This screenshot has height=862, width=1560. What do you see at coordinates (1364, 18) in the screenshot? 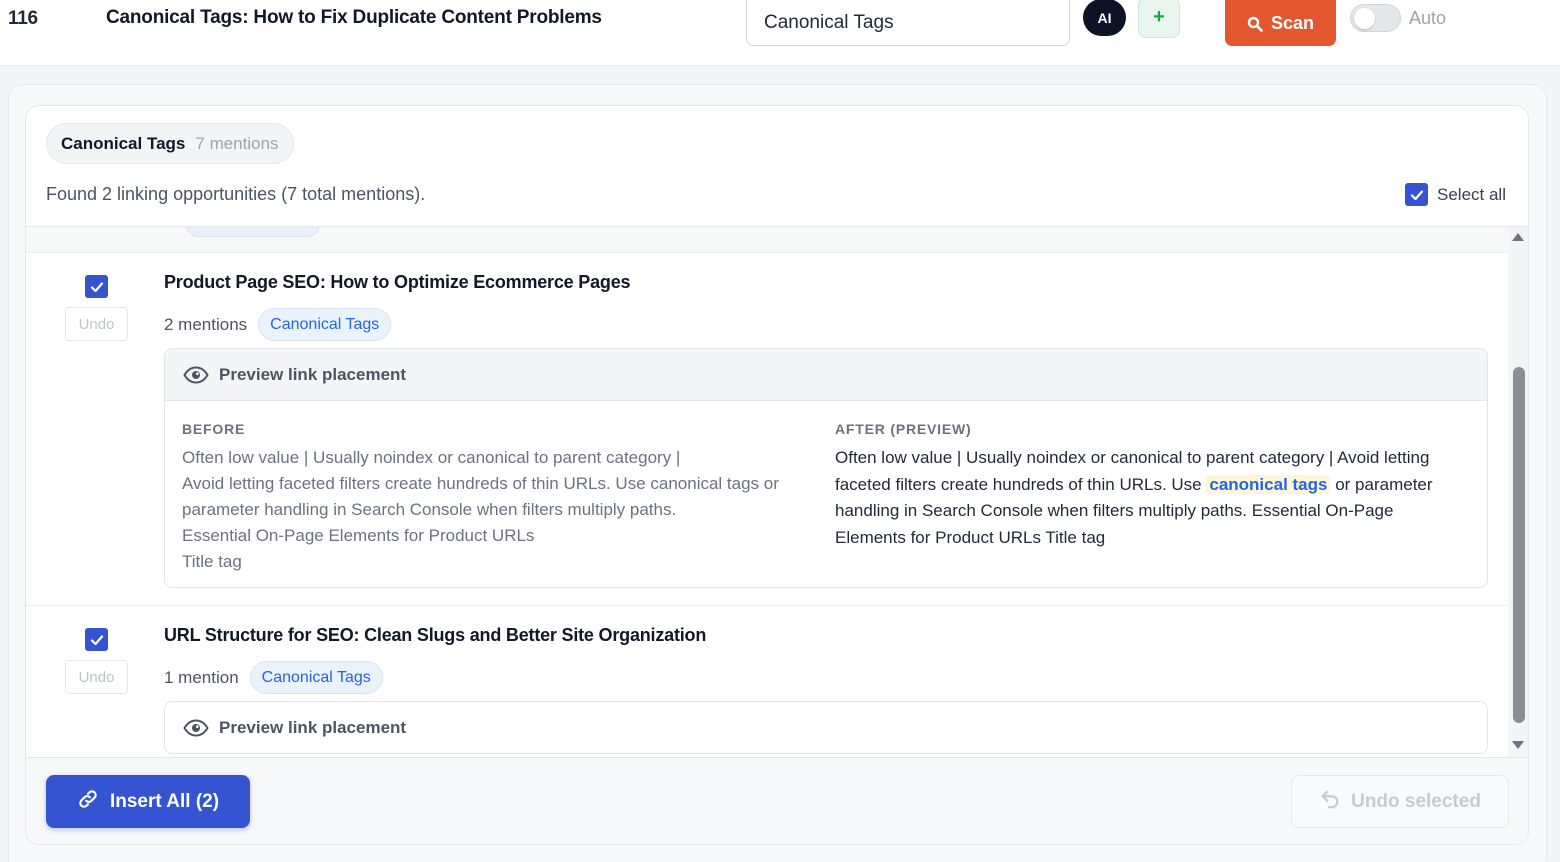
I see `toggle-knob` at bounding box center [1364, 18].